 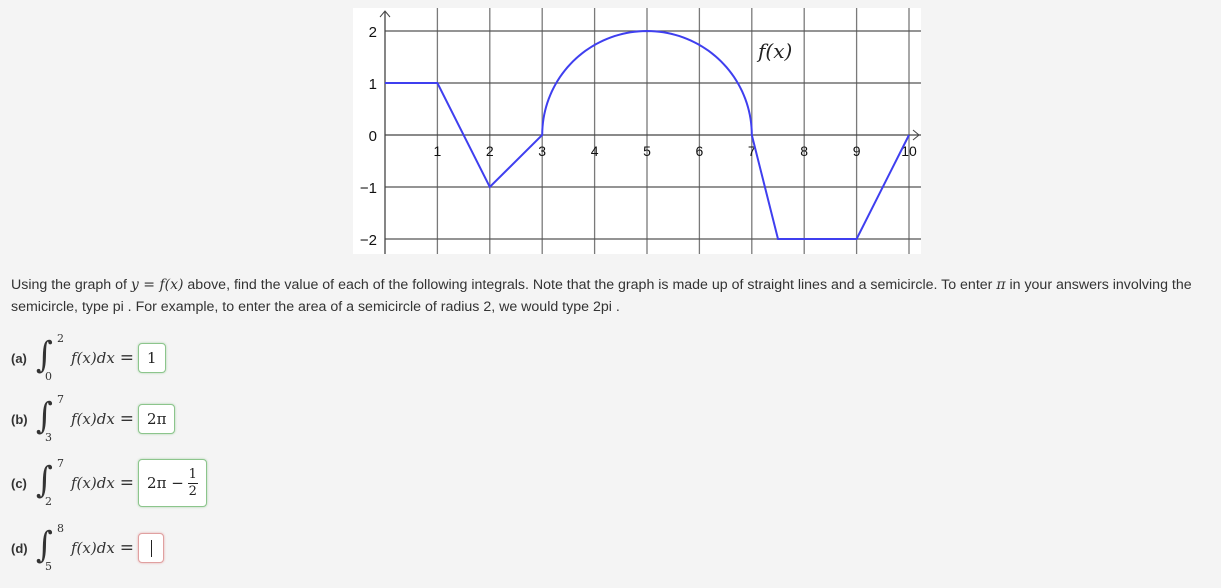 What do you see at coordinates (134, 285) in the screenshot?
I see `math-y: y` at bounding box center [134, 285].